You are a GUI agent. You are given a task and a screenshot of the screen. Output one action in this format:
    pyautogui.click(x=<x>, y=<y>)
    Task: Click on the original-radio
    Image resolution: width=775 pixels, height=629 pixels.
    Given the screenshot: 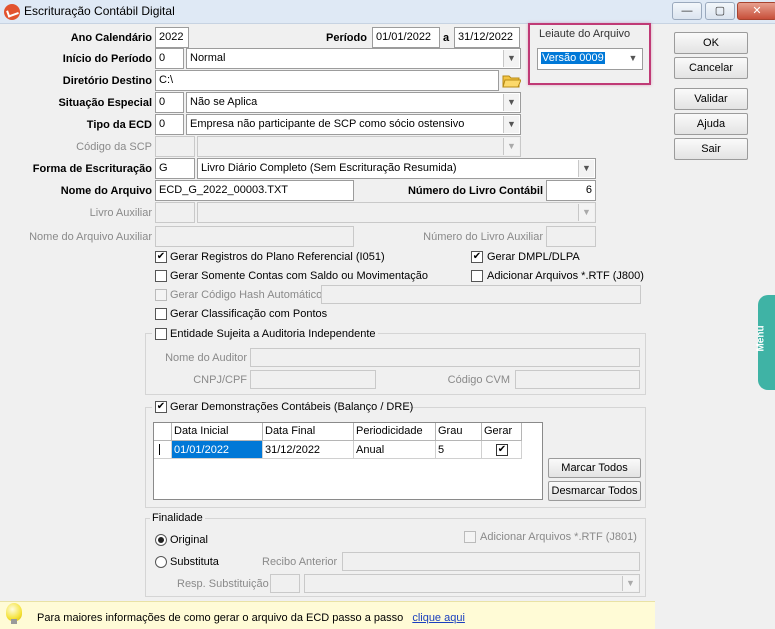 What is the action you would take?
    pyautogui.click(x=161, y=540)
    